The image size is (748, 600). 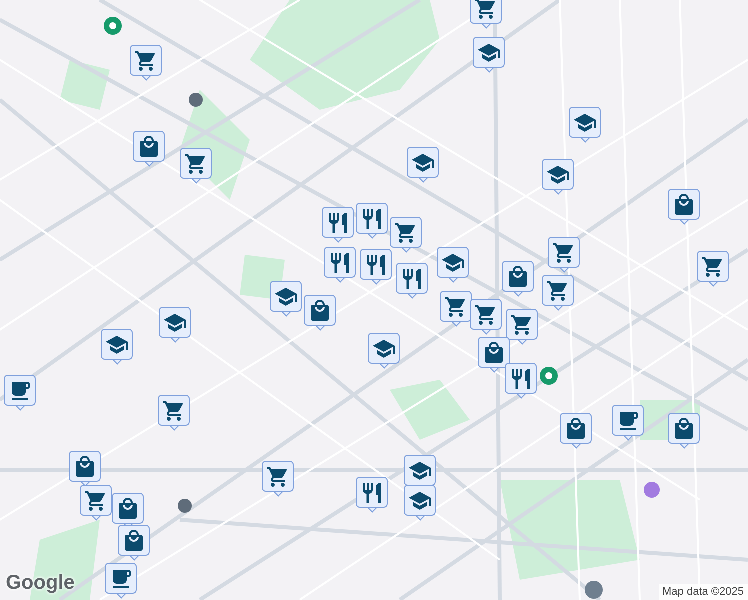 I want to click on park-area, so click(x=85, y=85).